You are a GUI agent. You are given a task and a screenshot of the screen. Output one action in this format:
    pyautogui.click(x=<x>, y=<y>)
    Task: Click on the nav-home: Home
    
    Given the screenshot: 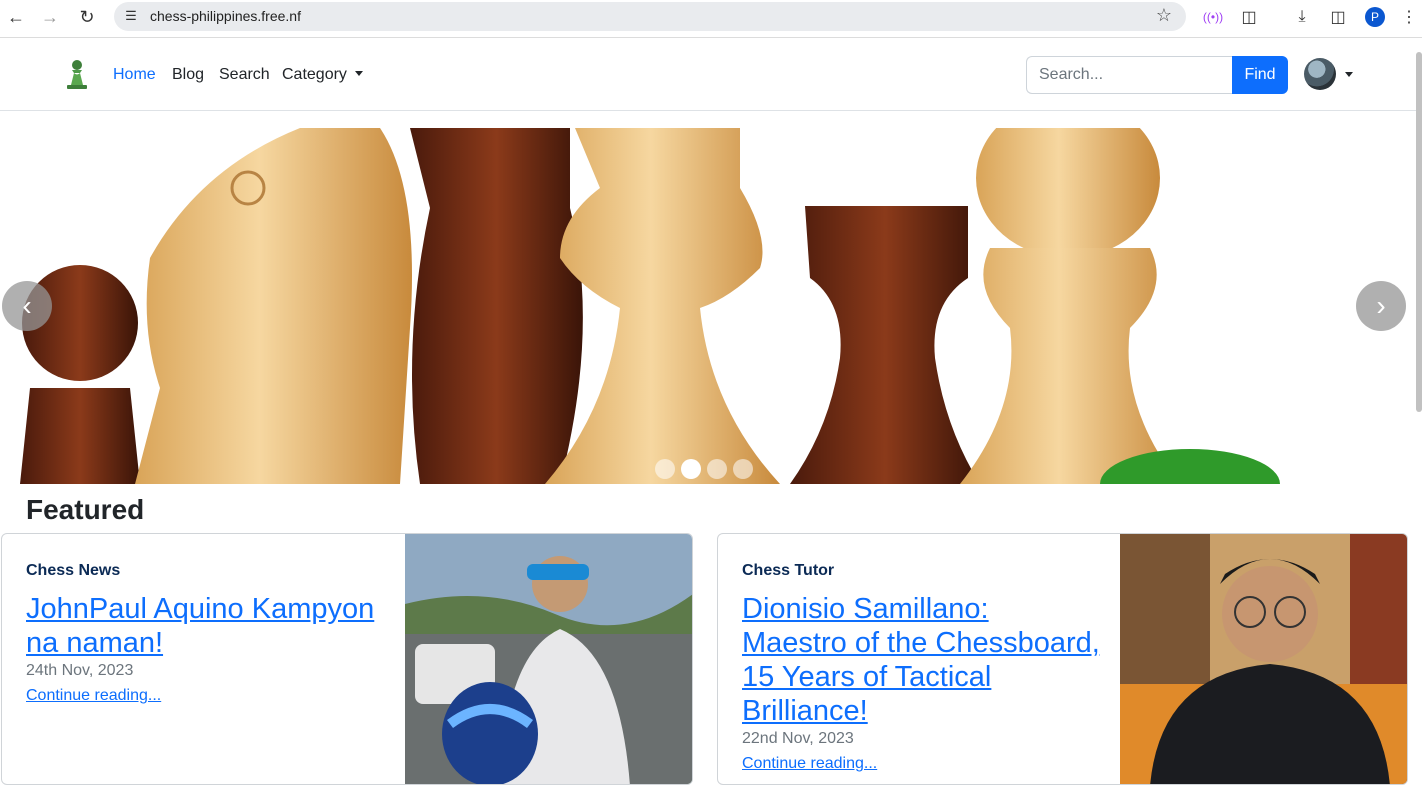 What is the action you would take?
    pyautogui.click(x=134, y=75)
    